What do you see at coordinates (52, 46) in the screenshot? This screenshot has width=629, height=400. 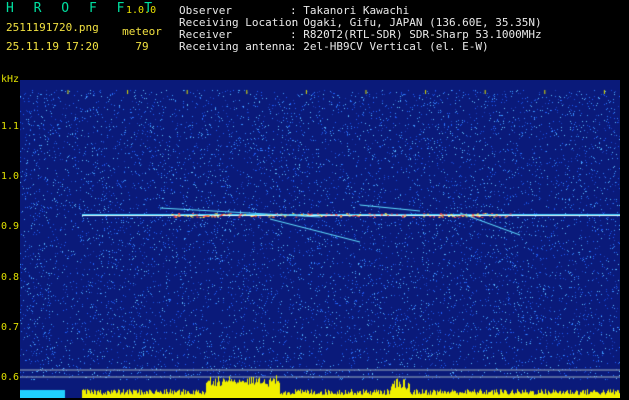 I see `file-datetime: 25.11.19 17:20` at bounding box center [52, 46].